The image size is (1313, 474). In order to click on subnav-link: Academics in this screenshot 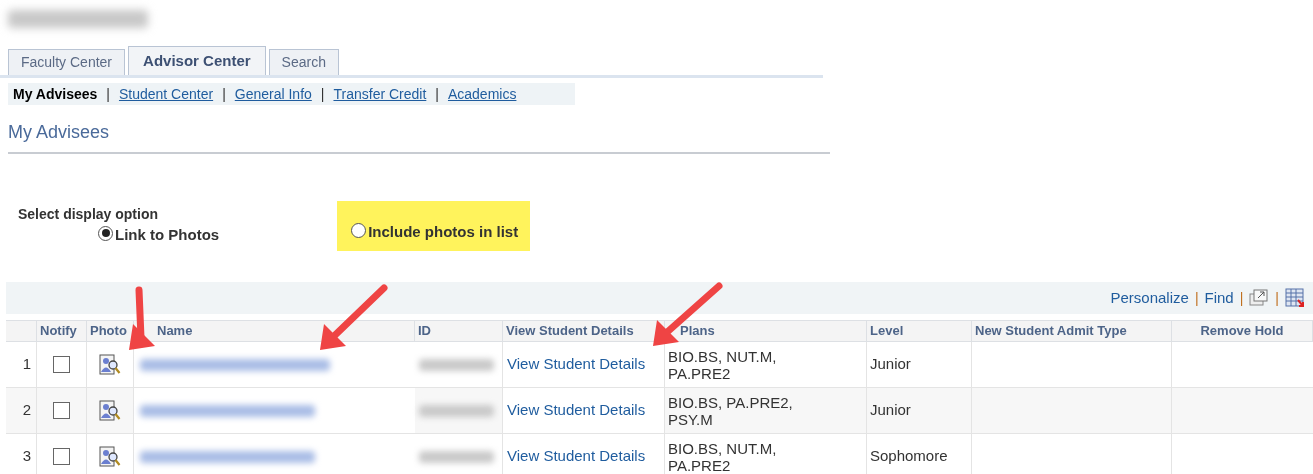, I will do `click(482, 94)`.